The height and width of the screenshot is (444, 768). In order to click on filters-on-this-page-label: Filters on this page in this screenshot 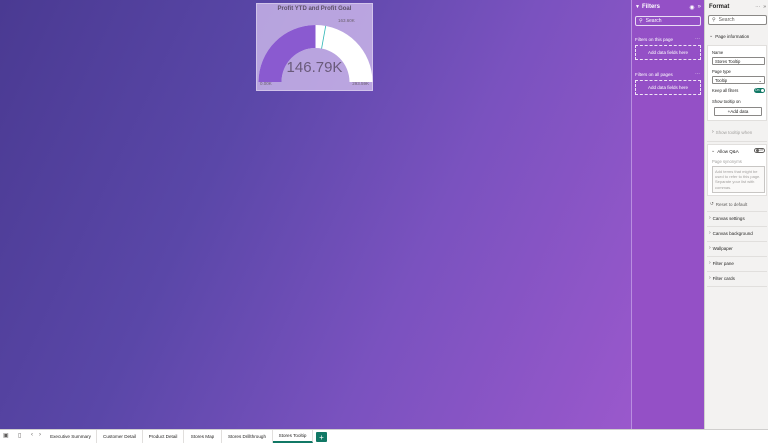, I will do `click(654, 39)`.